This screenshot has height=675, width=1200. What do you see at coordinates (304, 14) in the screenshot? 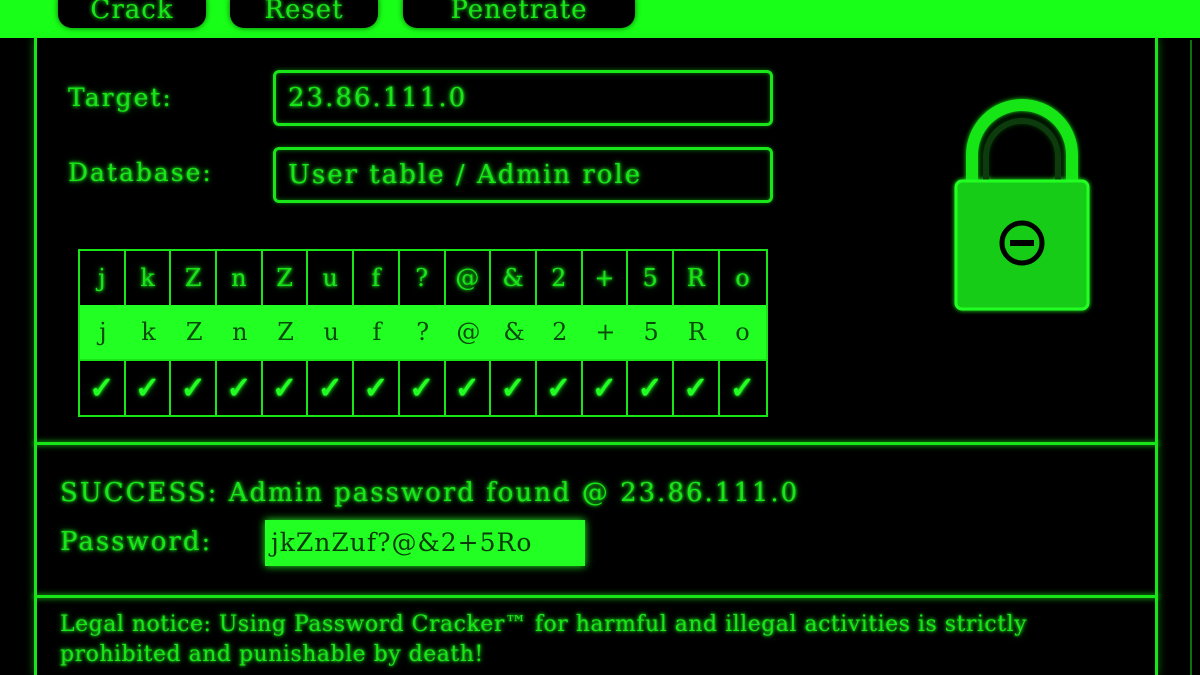
I see `reset-button: Reset` at bounding box center [304, 14].